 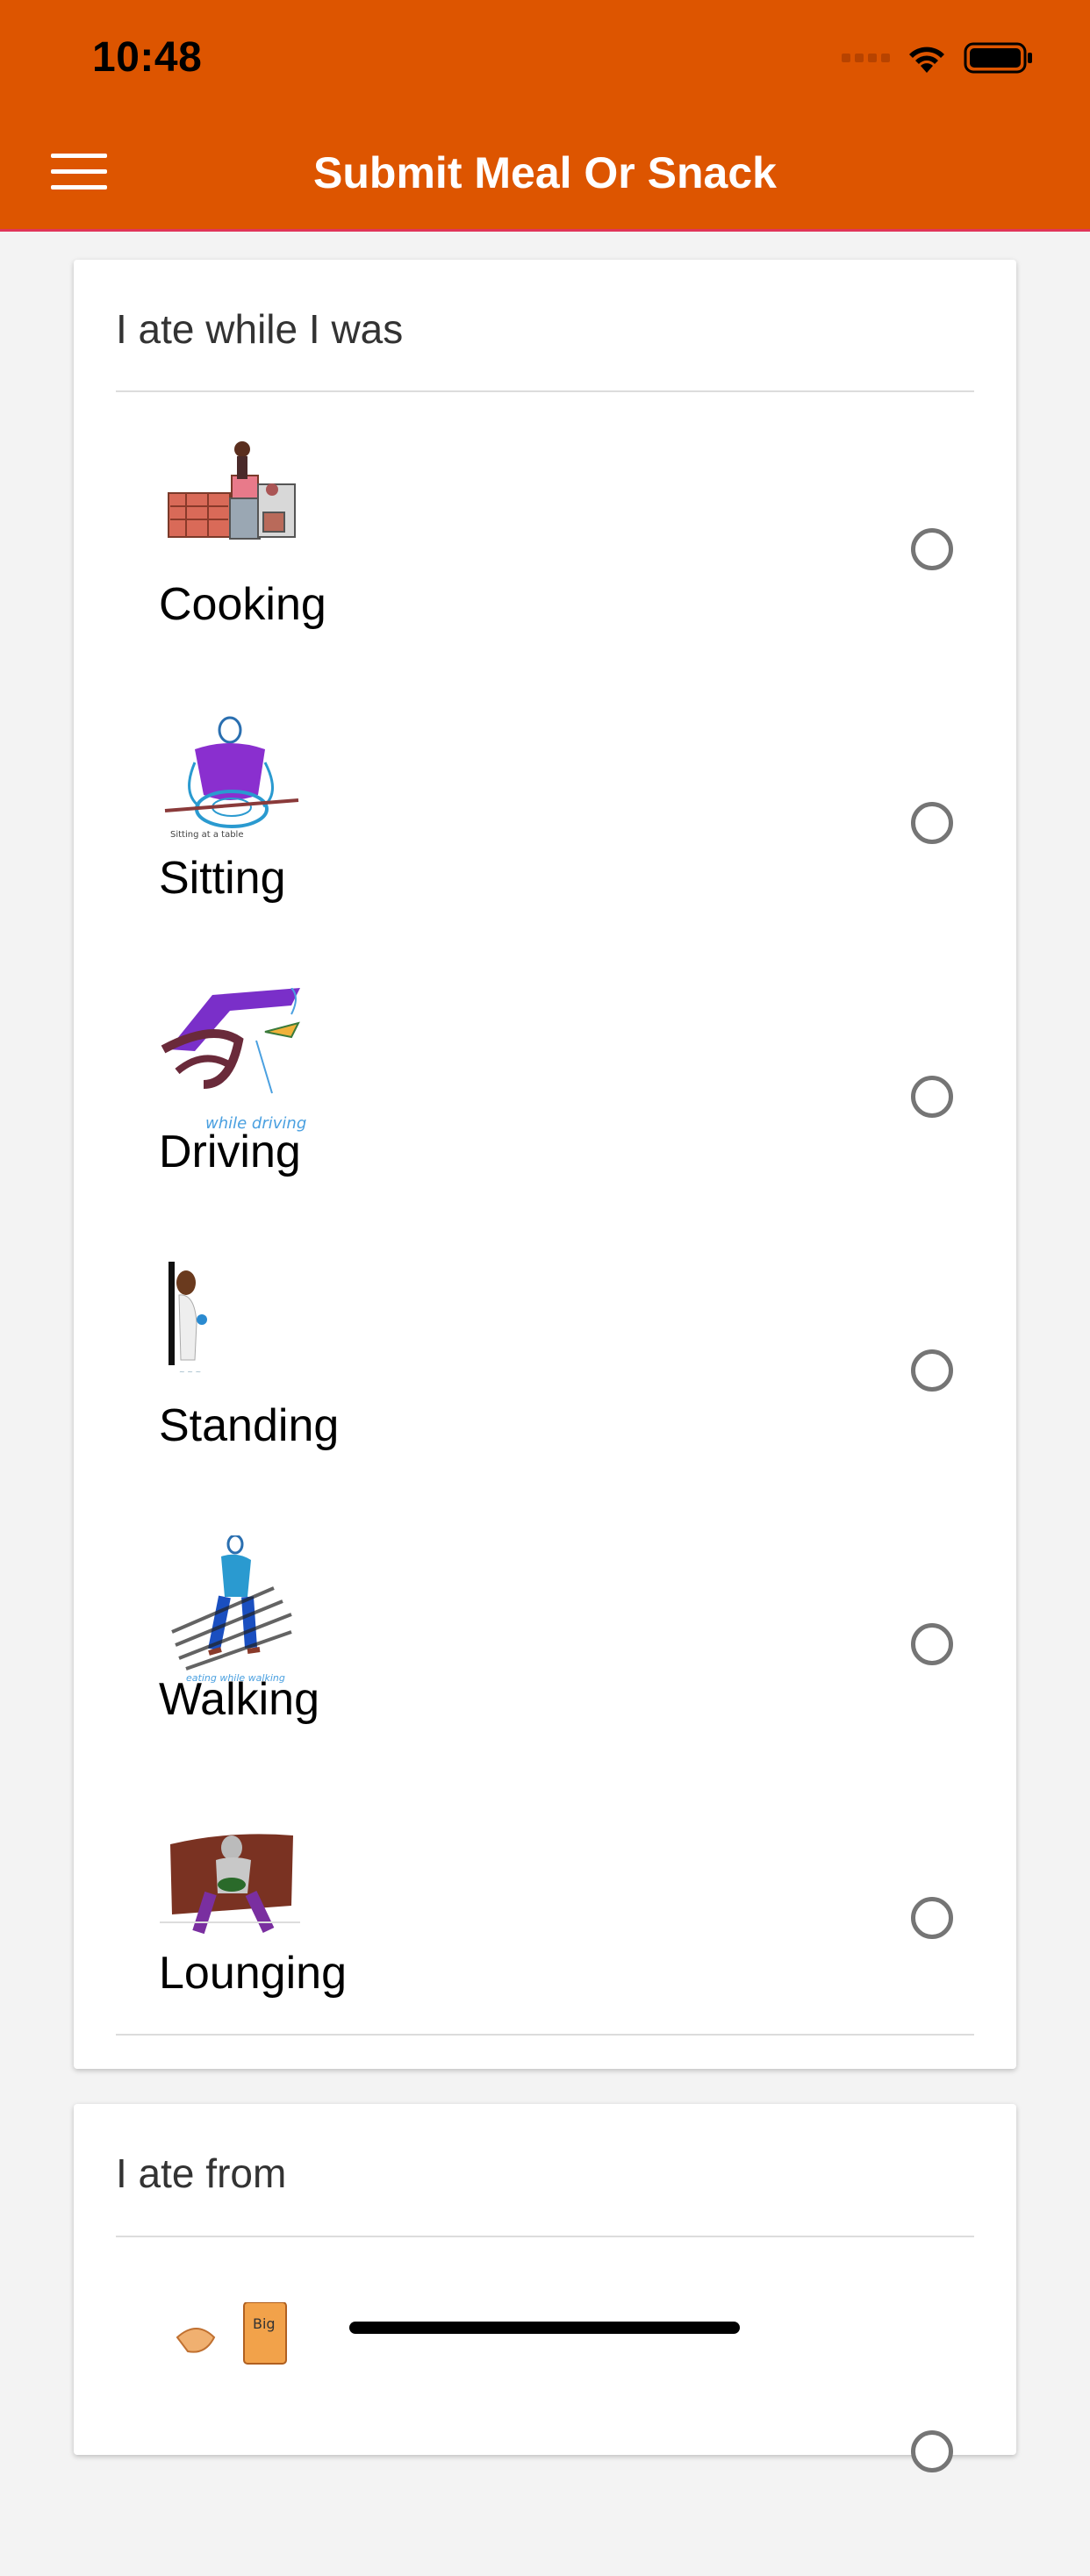 What do you see at coordinates (545, 2439) in the screenshot?
I see `option-source-1: Big` at bounding box center [545, 2439].